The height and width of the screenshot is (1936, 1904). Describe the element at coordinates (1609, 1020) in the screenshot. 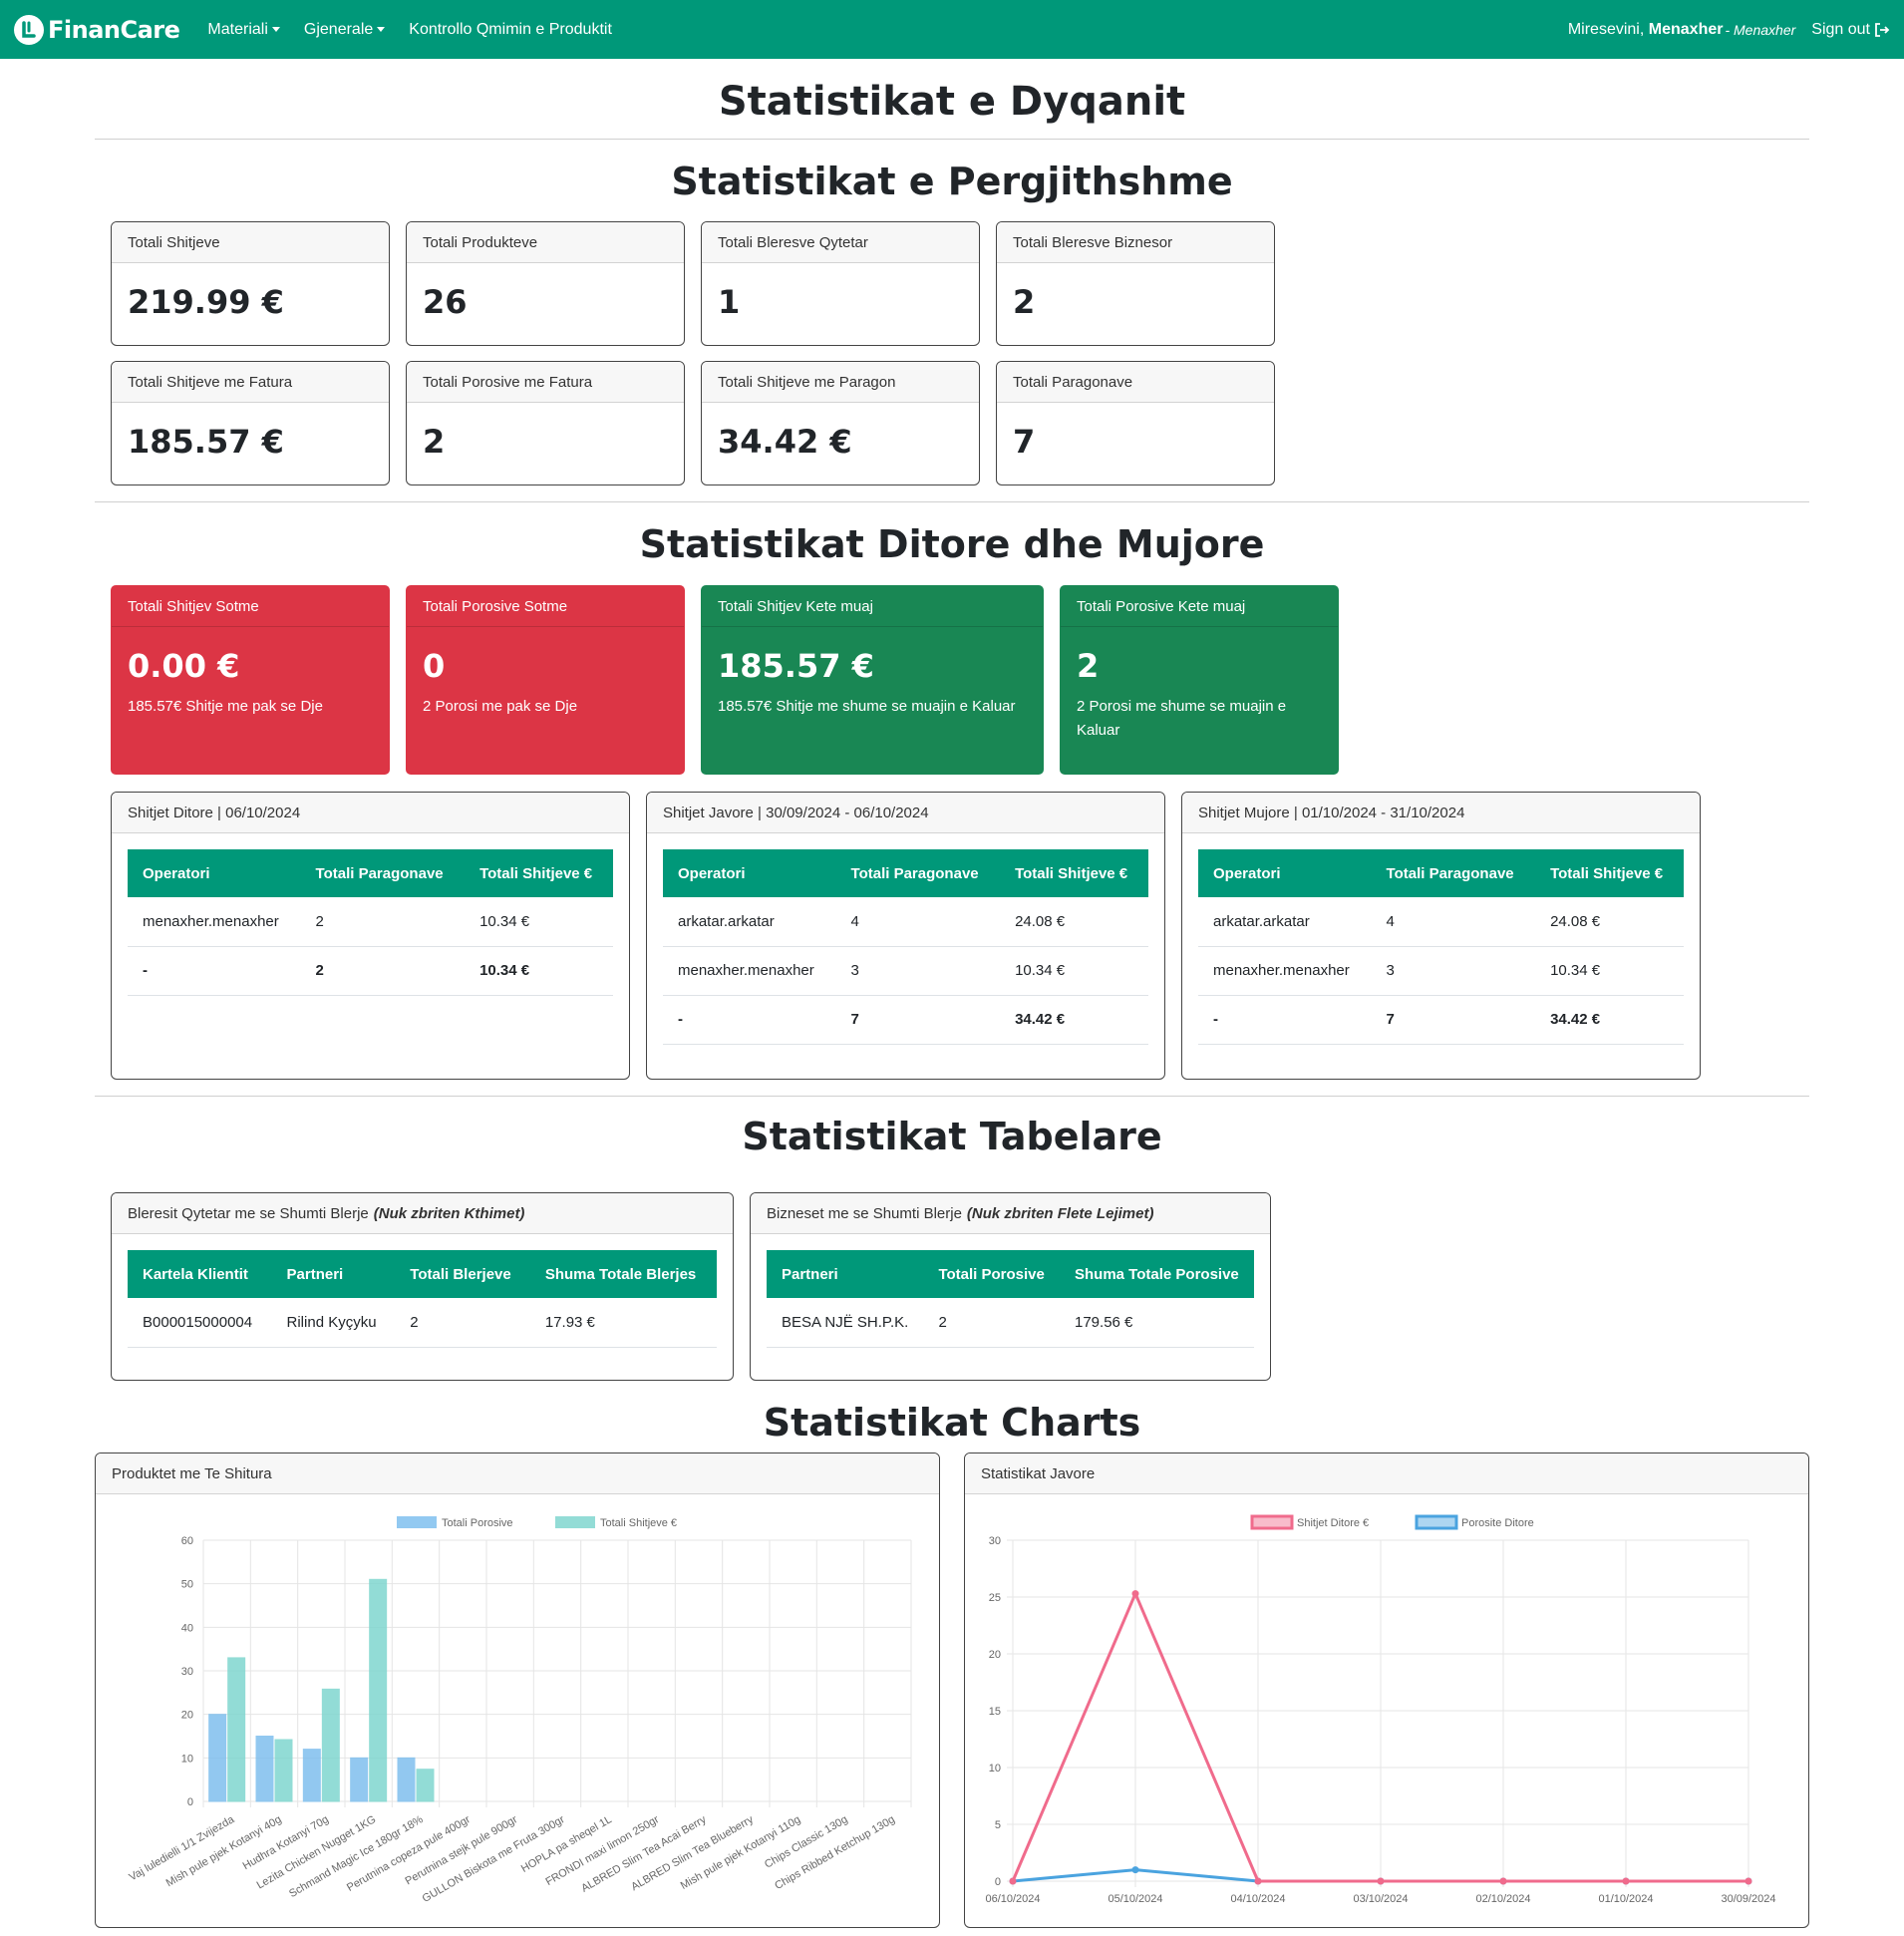

I see `cell-sales: 34.42 €` at that location.